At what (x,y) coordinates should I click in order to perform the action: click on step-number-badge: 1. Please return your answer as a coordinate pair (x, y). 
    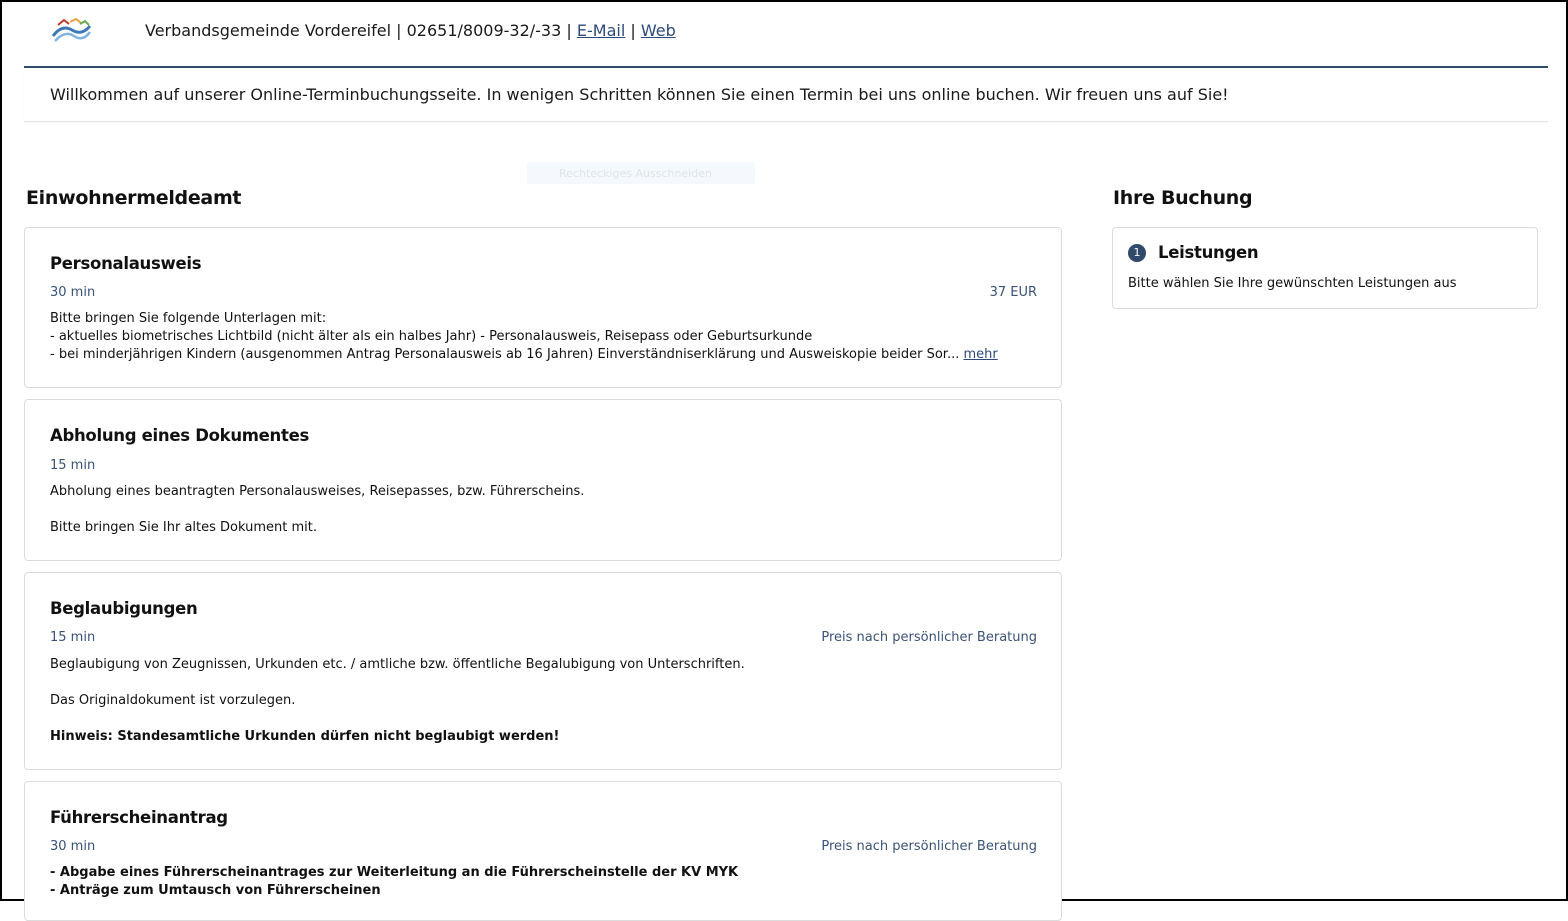
    Looking at the image, I should click on (1137, 253).